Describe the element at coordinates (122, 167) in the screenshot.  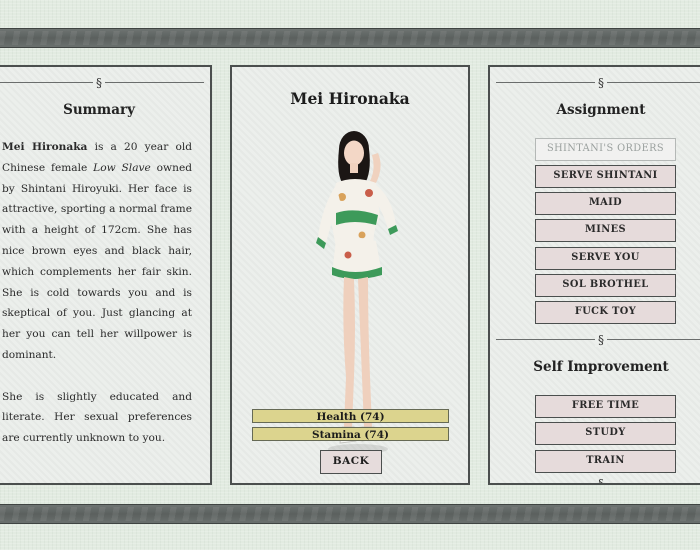
I see `summary-slave-type: Low Slave` at that location.